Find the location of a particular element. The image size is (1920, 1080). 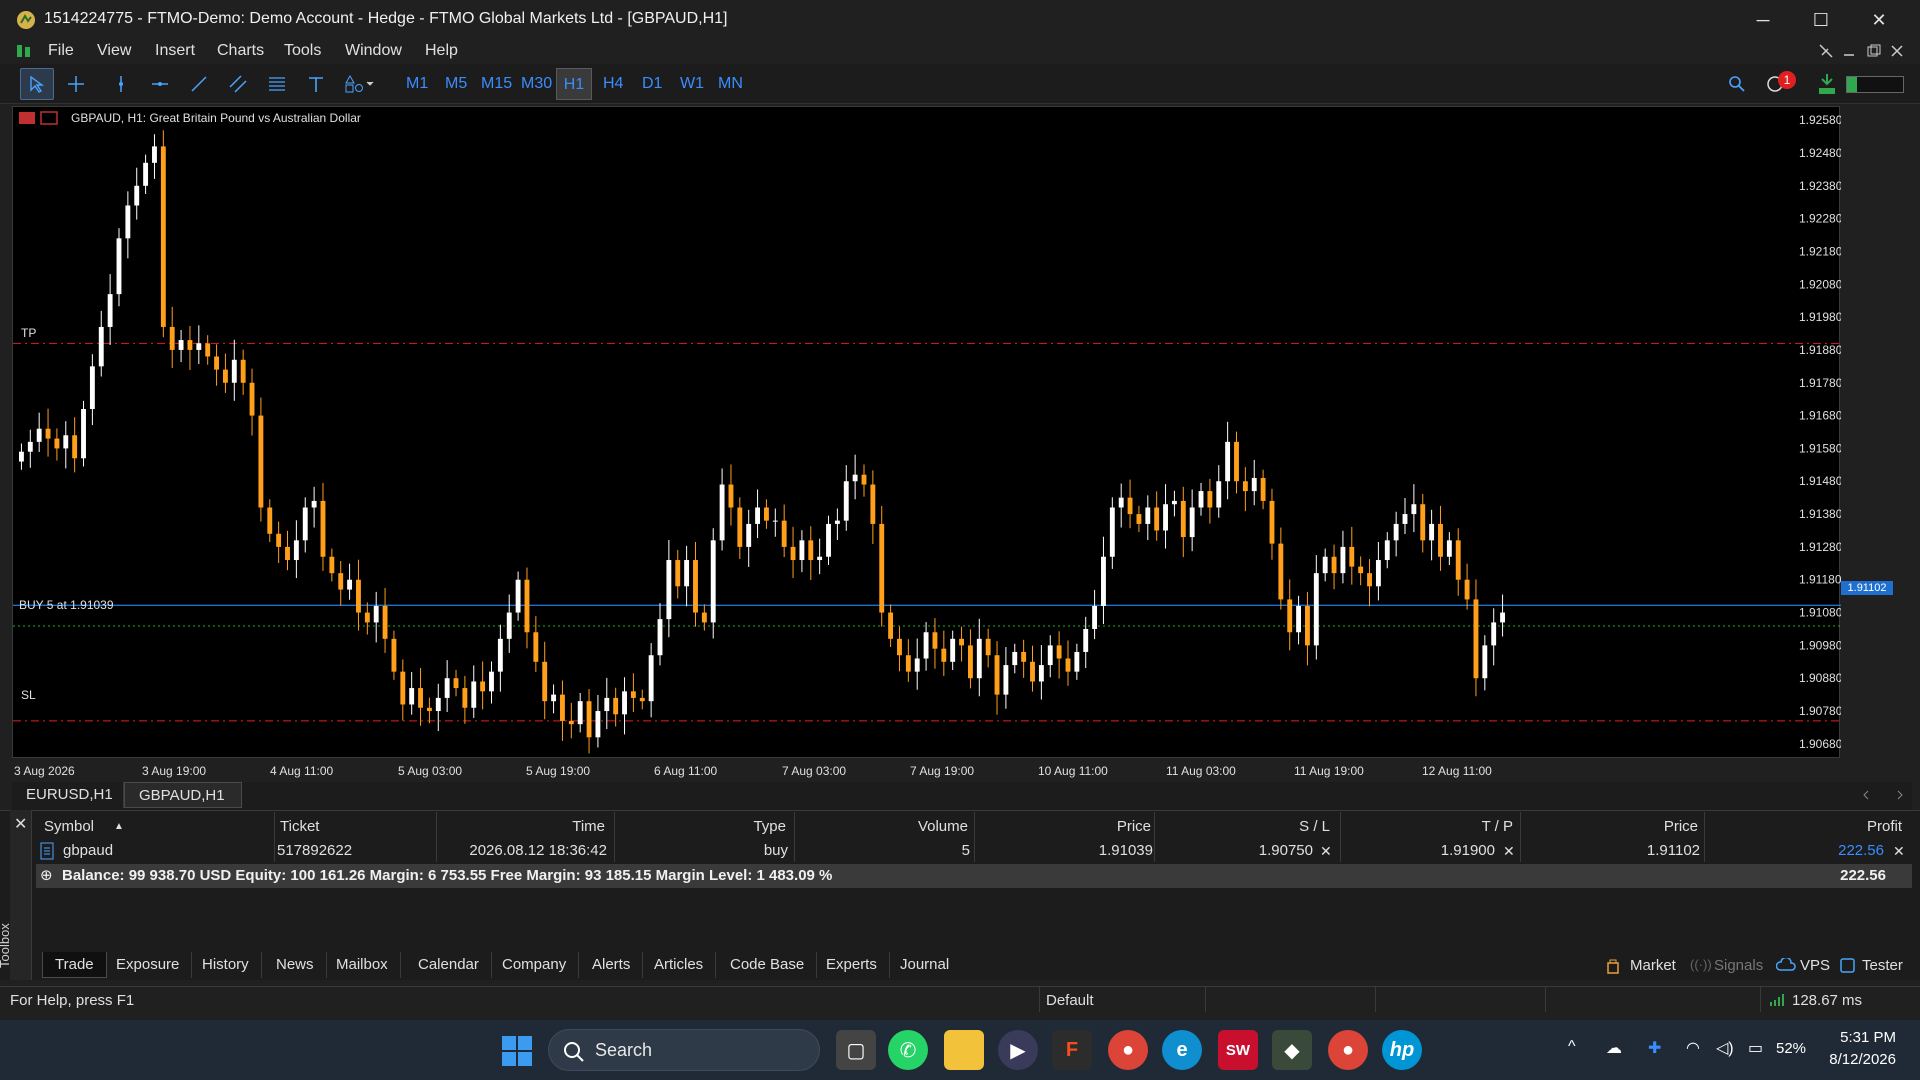

tab-trade: Trade is located at coordinates (74, 965).